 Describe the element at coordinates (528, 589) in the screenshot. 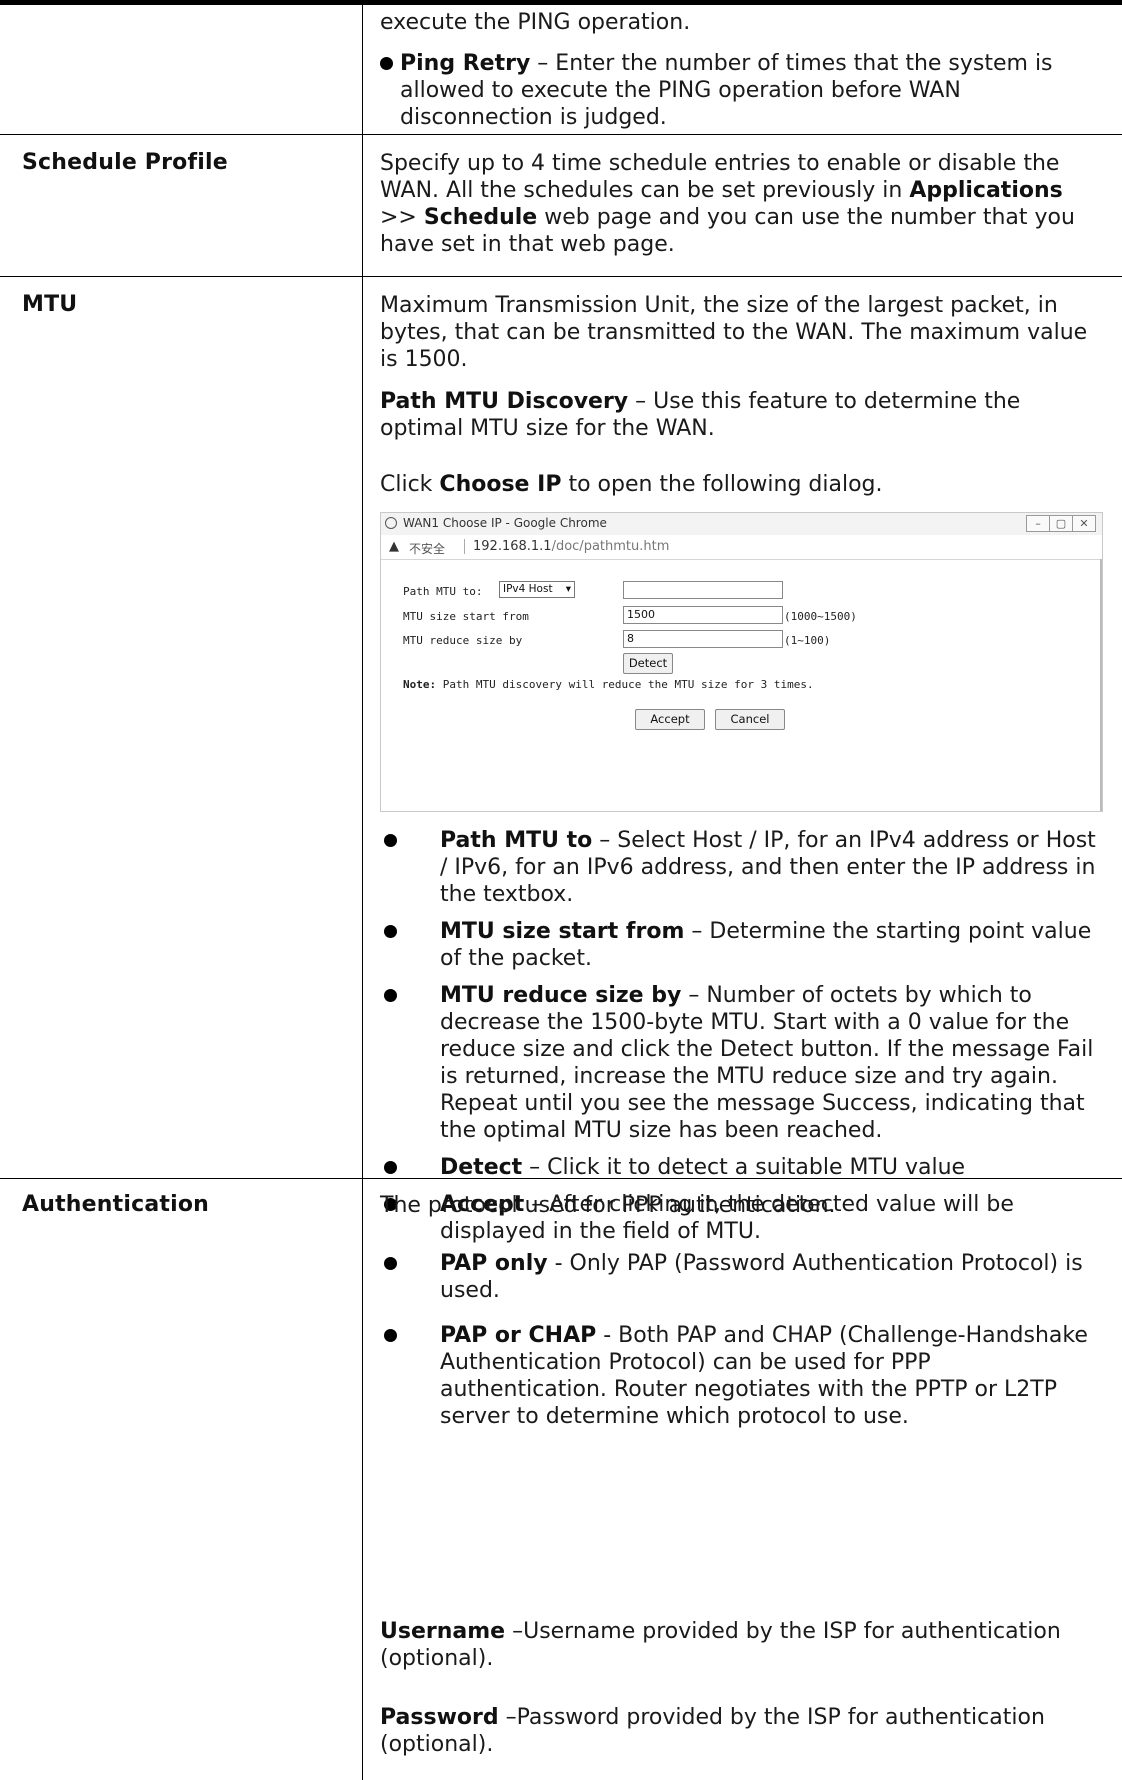

I see `path-mtu-to-select-value: IPv4 Host` at that location.